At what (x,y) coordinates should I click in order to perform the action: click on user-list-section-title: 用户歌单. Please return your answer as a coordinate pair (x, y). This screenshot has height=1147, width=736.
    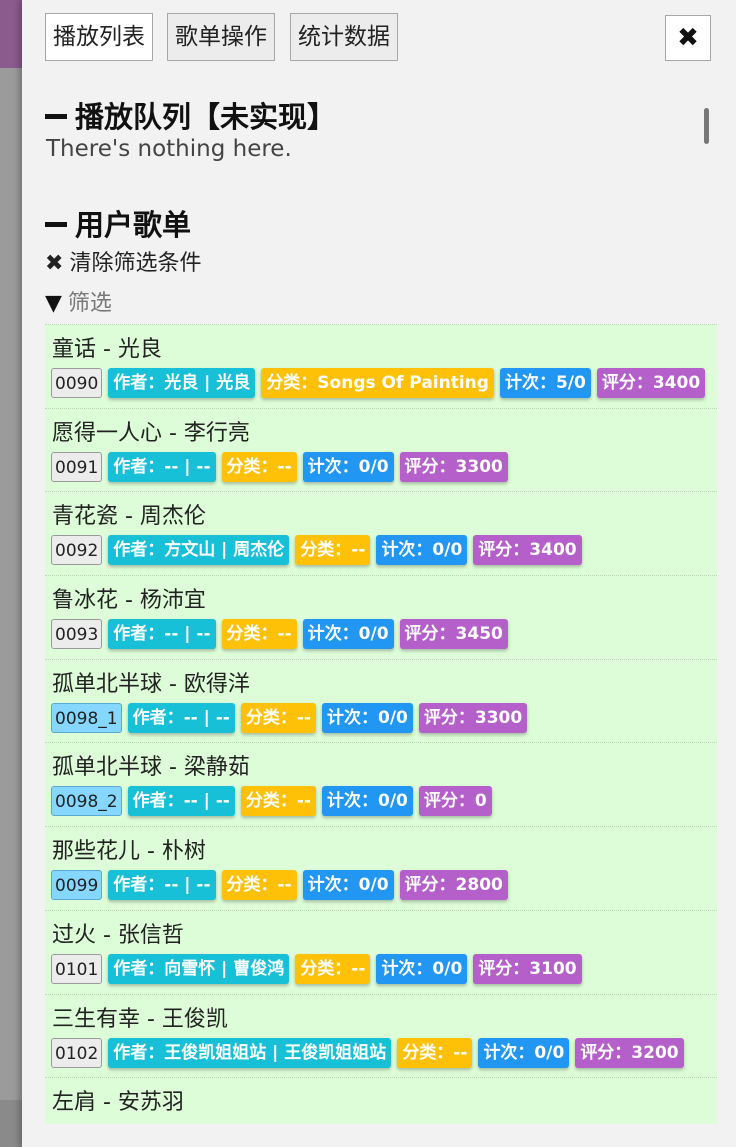
    Looking at the image, I should click on (118, 223).